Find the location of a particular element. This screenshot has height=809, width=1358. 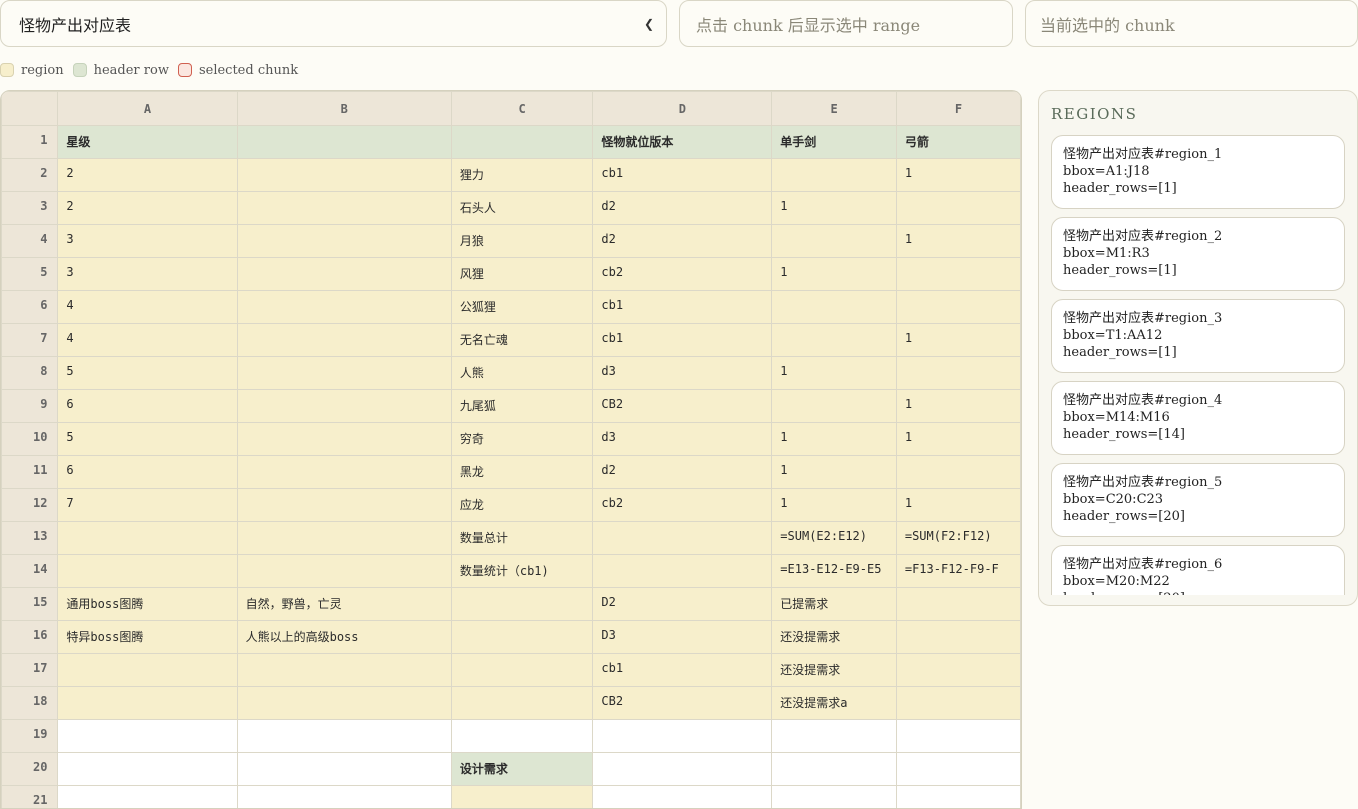

cell-a6: 4 is located at coordinates (147, 307).